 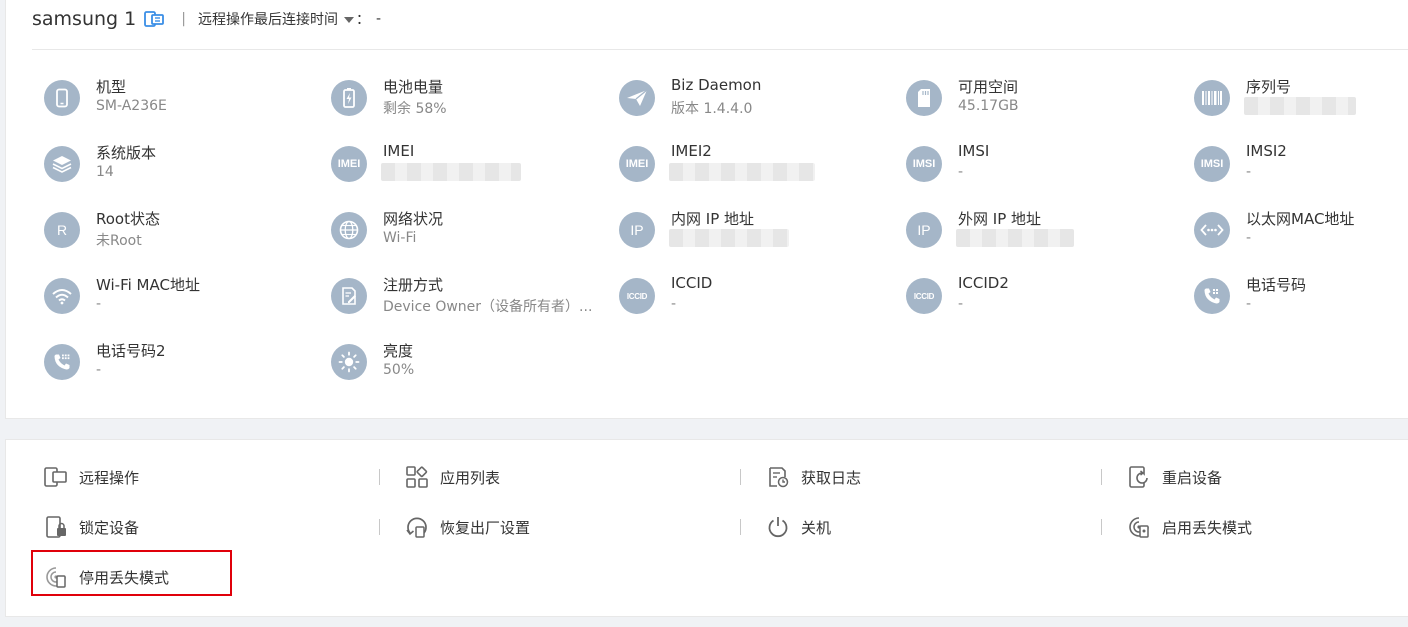 I want to click on info-label: Root状态, so click(x=128, y=219).